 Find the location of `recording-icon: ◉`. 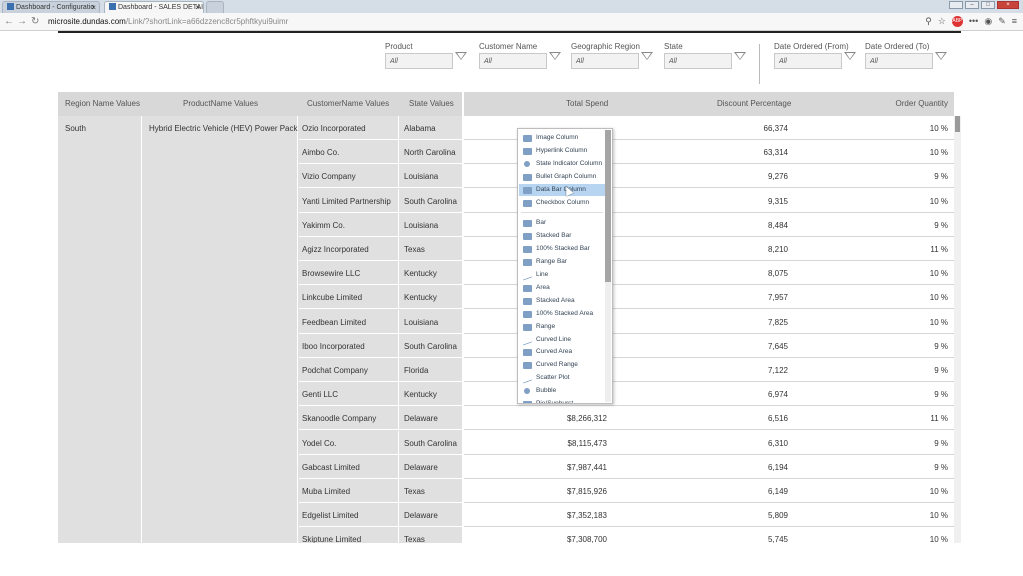

recording-icon: ◉ is located at coordinates (988, 21).